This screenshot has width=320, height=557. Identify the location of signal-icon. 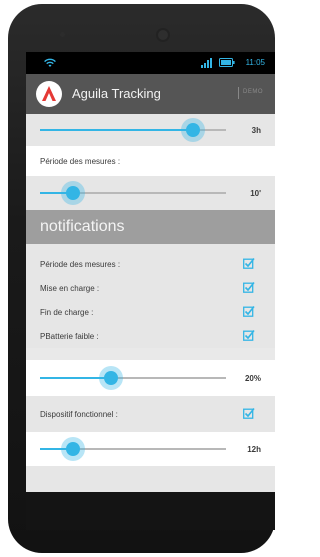
(206, 63).